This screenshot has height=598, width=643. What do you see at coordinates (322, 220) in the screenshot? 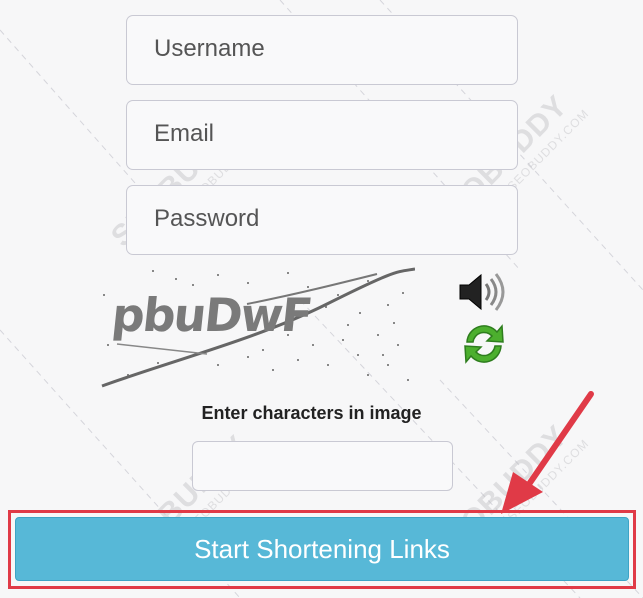
I see `password-field: Password` at bounding box center [322, 220].